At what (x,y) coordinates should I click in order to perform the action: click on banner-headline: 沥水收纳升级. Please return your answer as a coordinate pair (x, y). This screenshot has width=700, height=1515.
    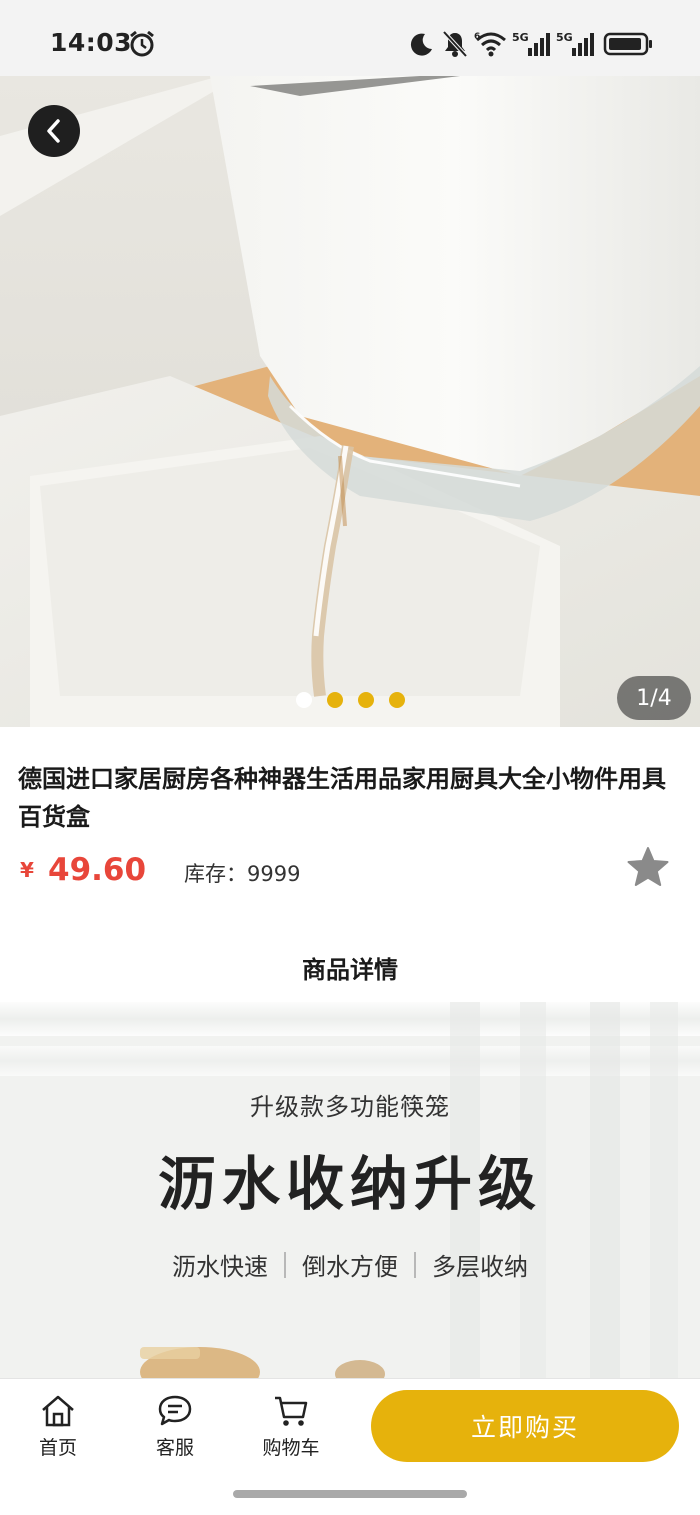
    Looking at the image, I should click on (349, 1184).